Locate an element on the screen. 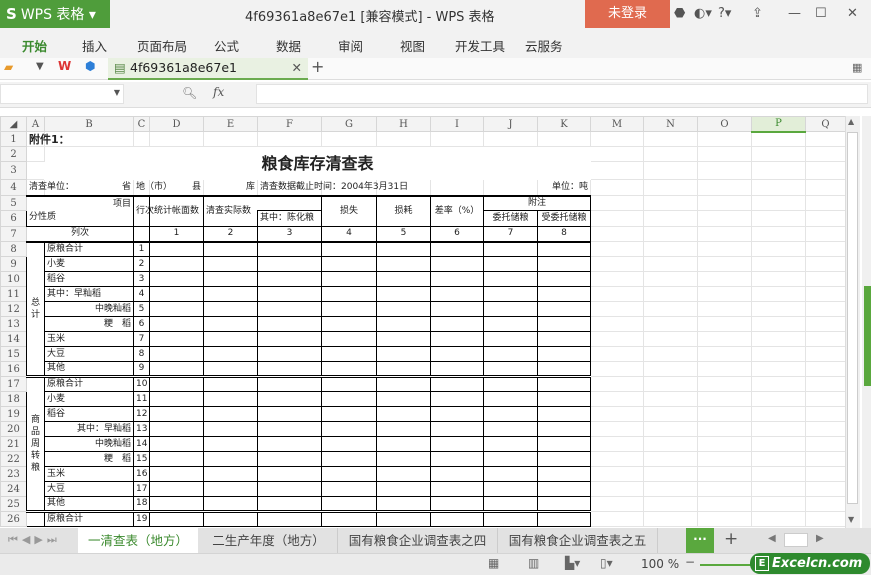 The width and height of the screenshot is (871, 575). cell: 9 is located at coordinates (141, 369).